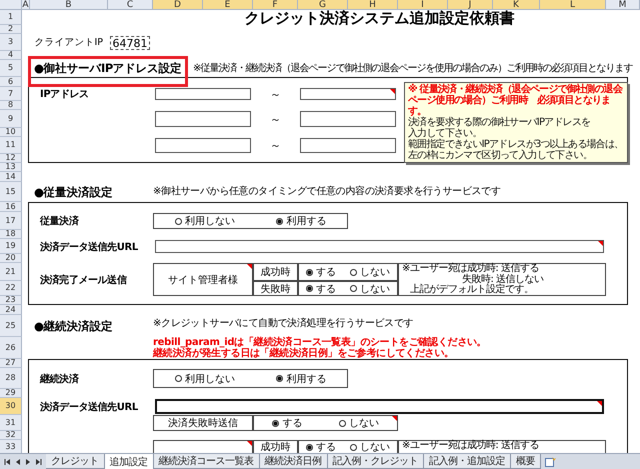 The image size is (640, 469). What do you see at coordinates (275, 5) in the screenshot?
I see `column-header: F` at bounding box center [275, 5].